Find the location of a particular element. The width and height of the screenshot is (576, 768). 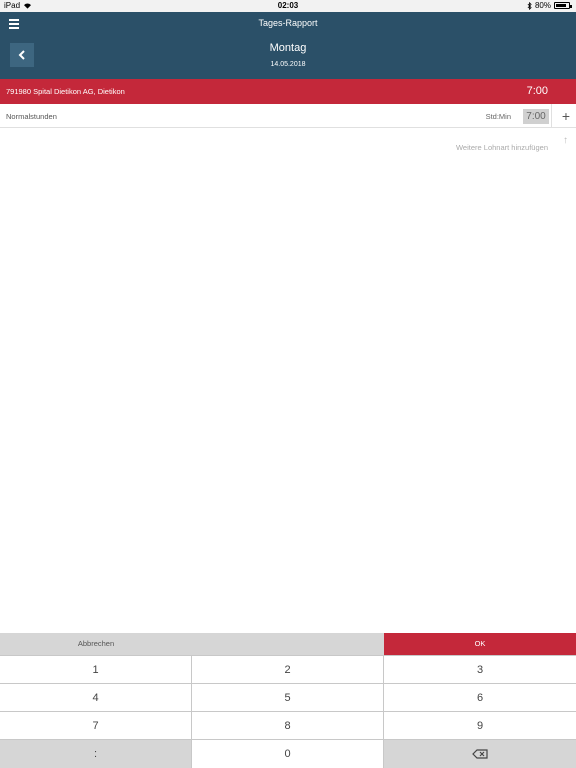

key-4: 4 is located at coordinates (95, 697).